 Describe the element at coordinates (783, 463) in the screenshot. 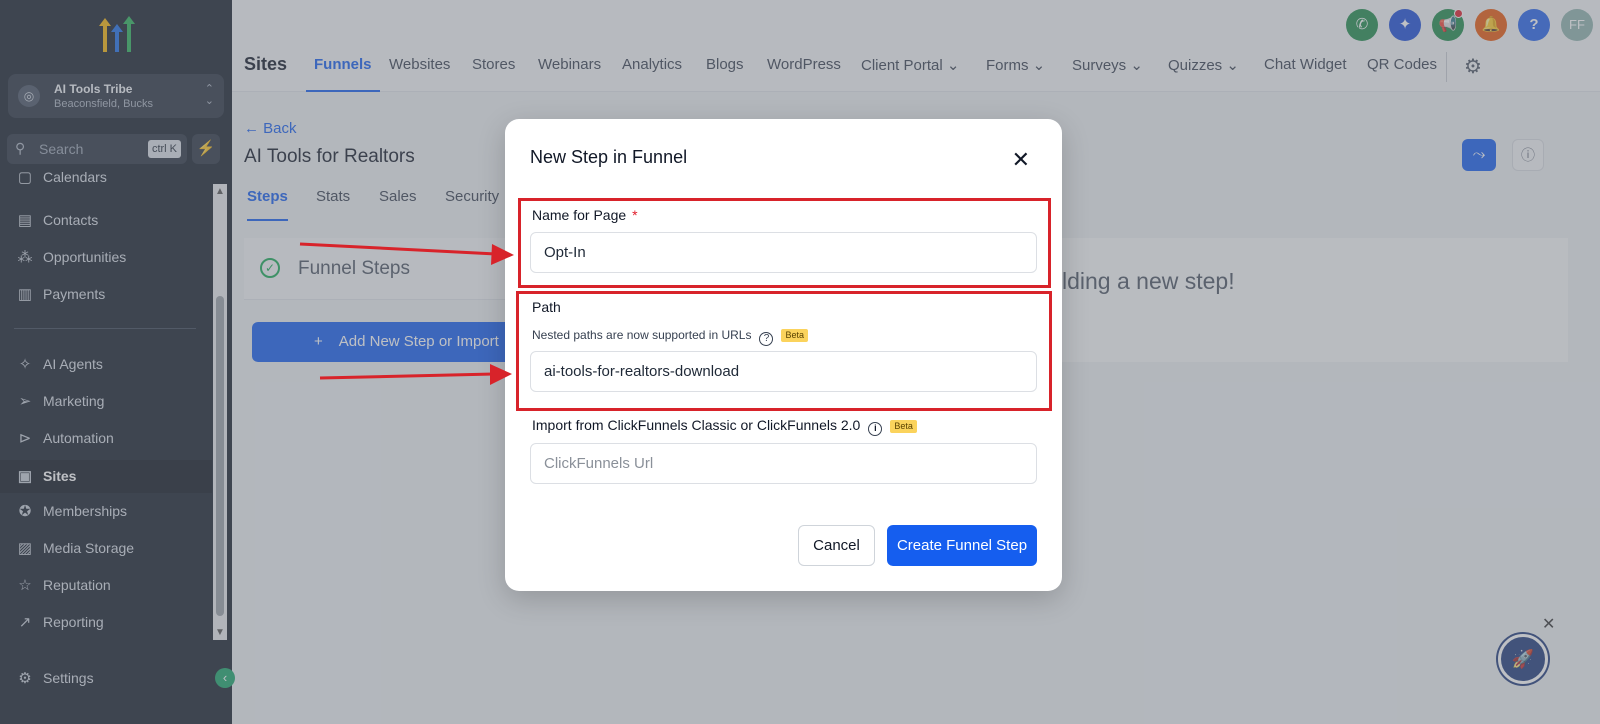

I see `clickfunnels-url-input` at that location.